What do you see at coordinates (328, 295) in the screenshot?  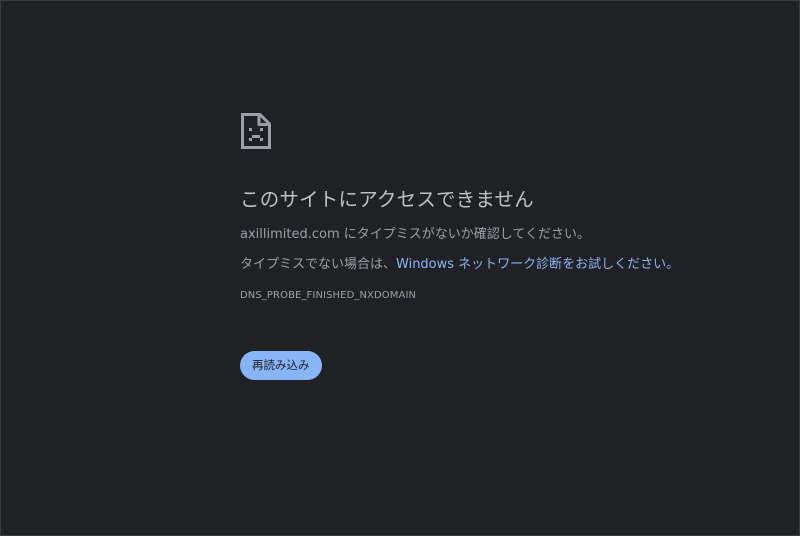 I see `error-code: DNS_PROBE_FINISHED_NXDOMAIN` at bounding box center [328, 295].